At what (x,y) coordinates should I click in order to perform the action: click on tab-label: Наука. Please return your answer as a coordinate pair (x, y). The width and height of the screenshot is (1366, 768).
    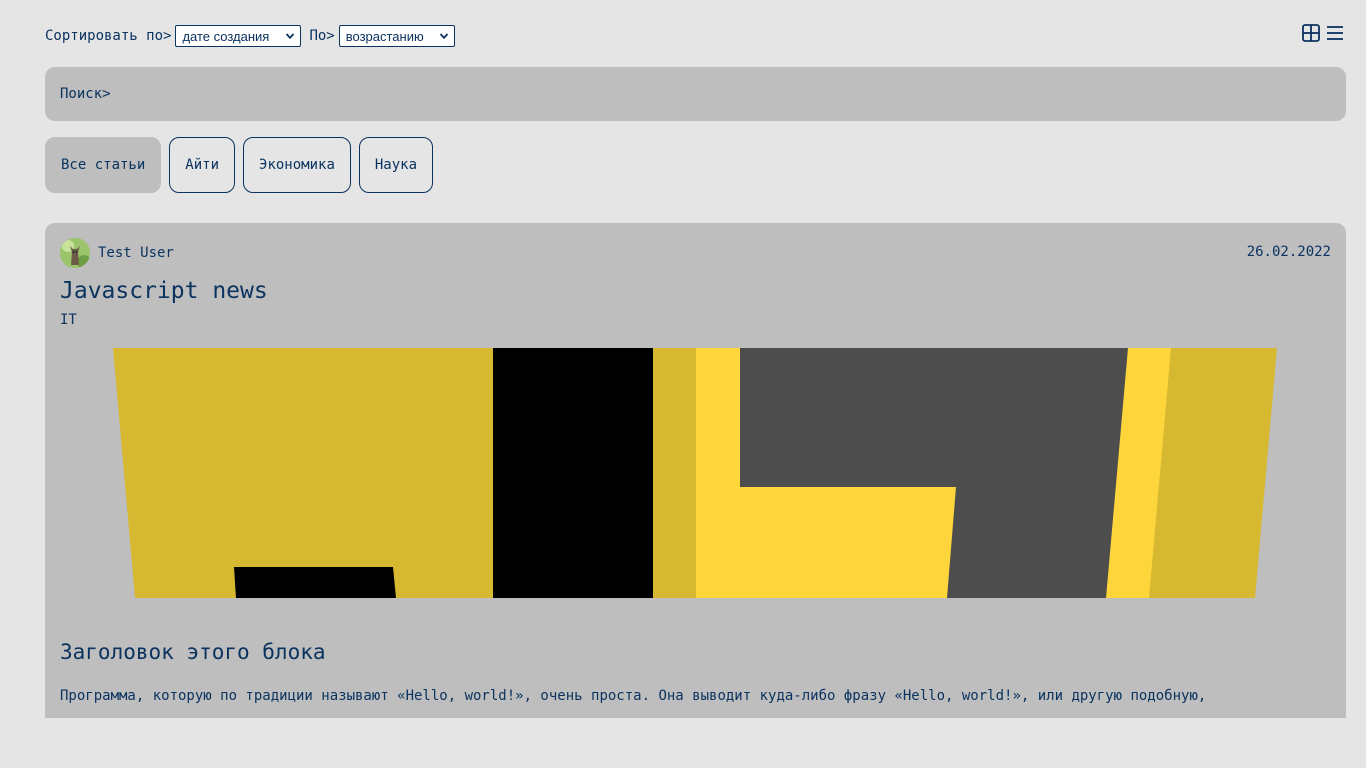
    Looking at the image, I should click on (396, 165).